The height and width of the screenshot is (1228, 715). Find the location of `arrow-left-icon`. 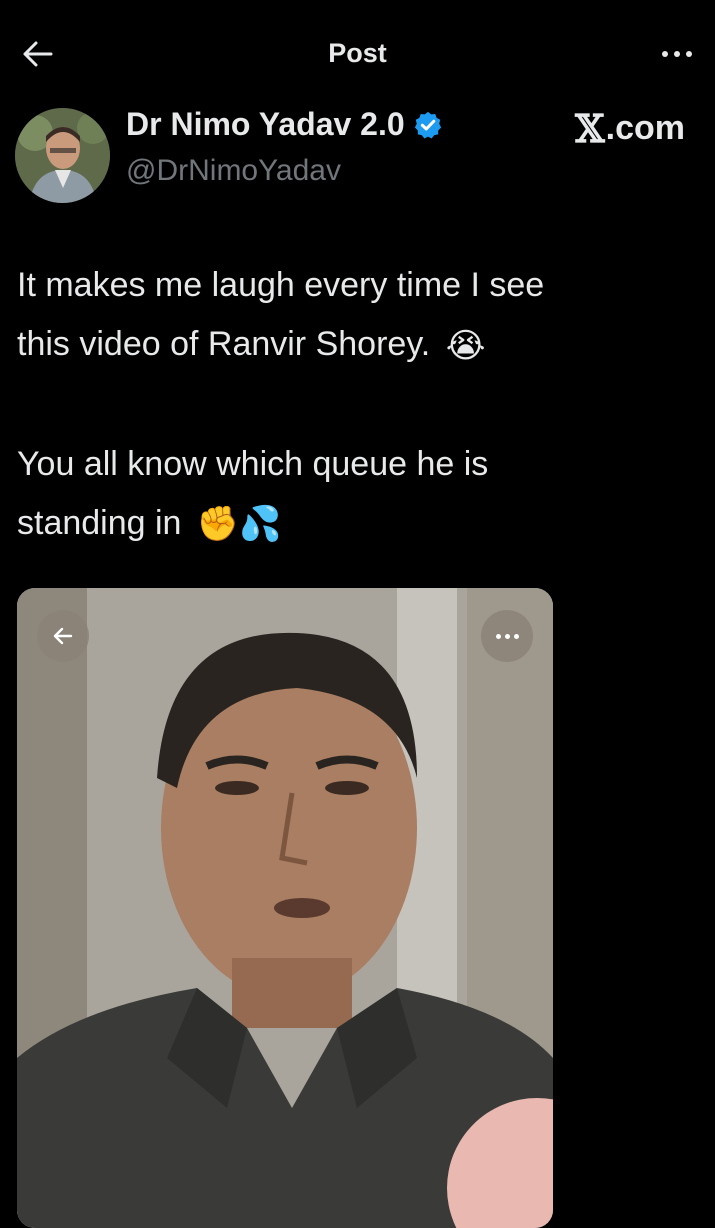

arrow-left-icon is located at coordinates (63, 636).